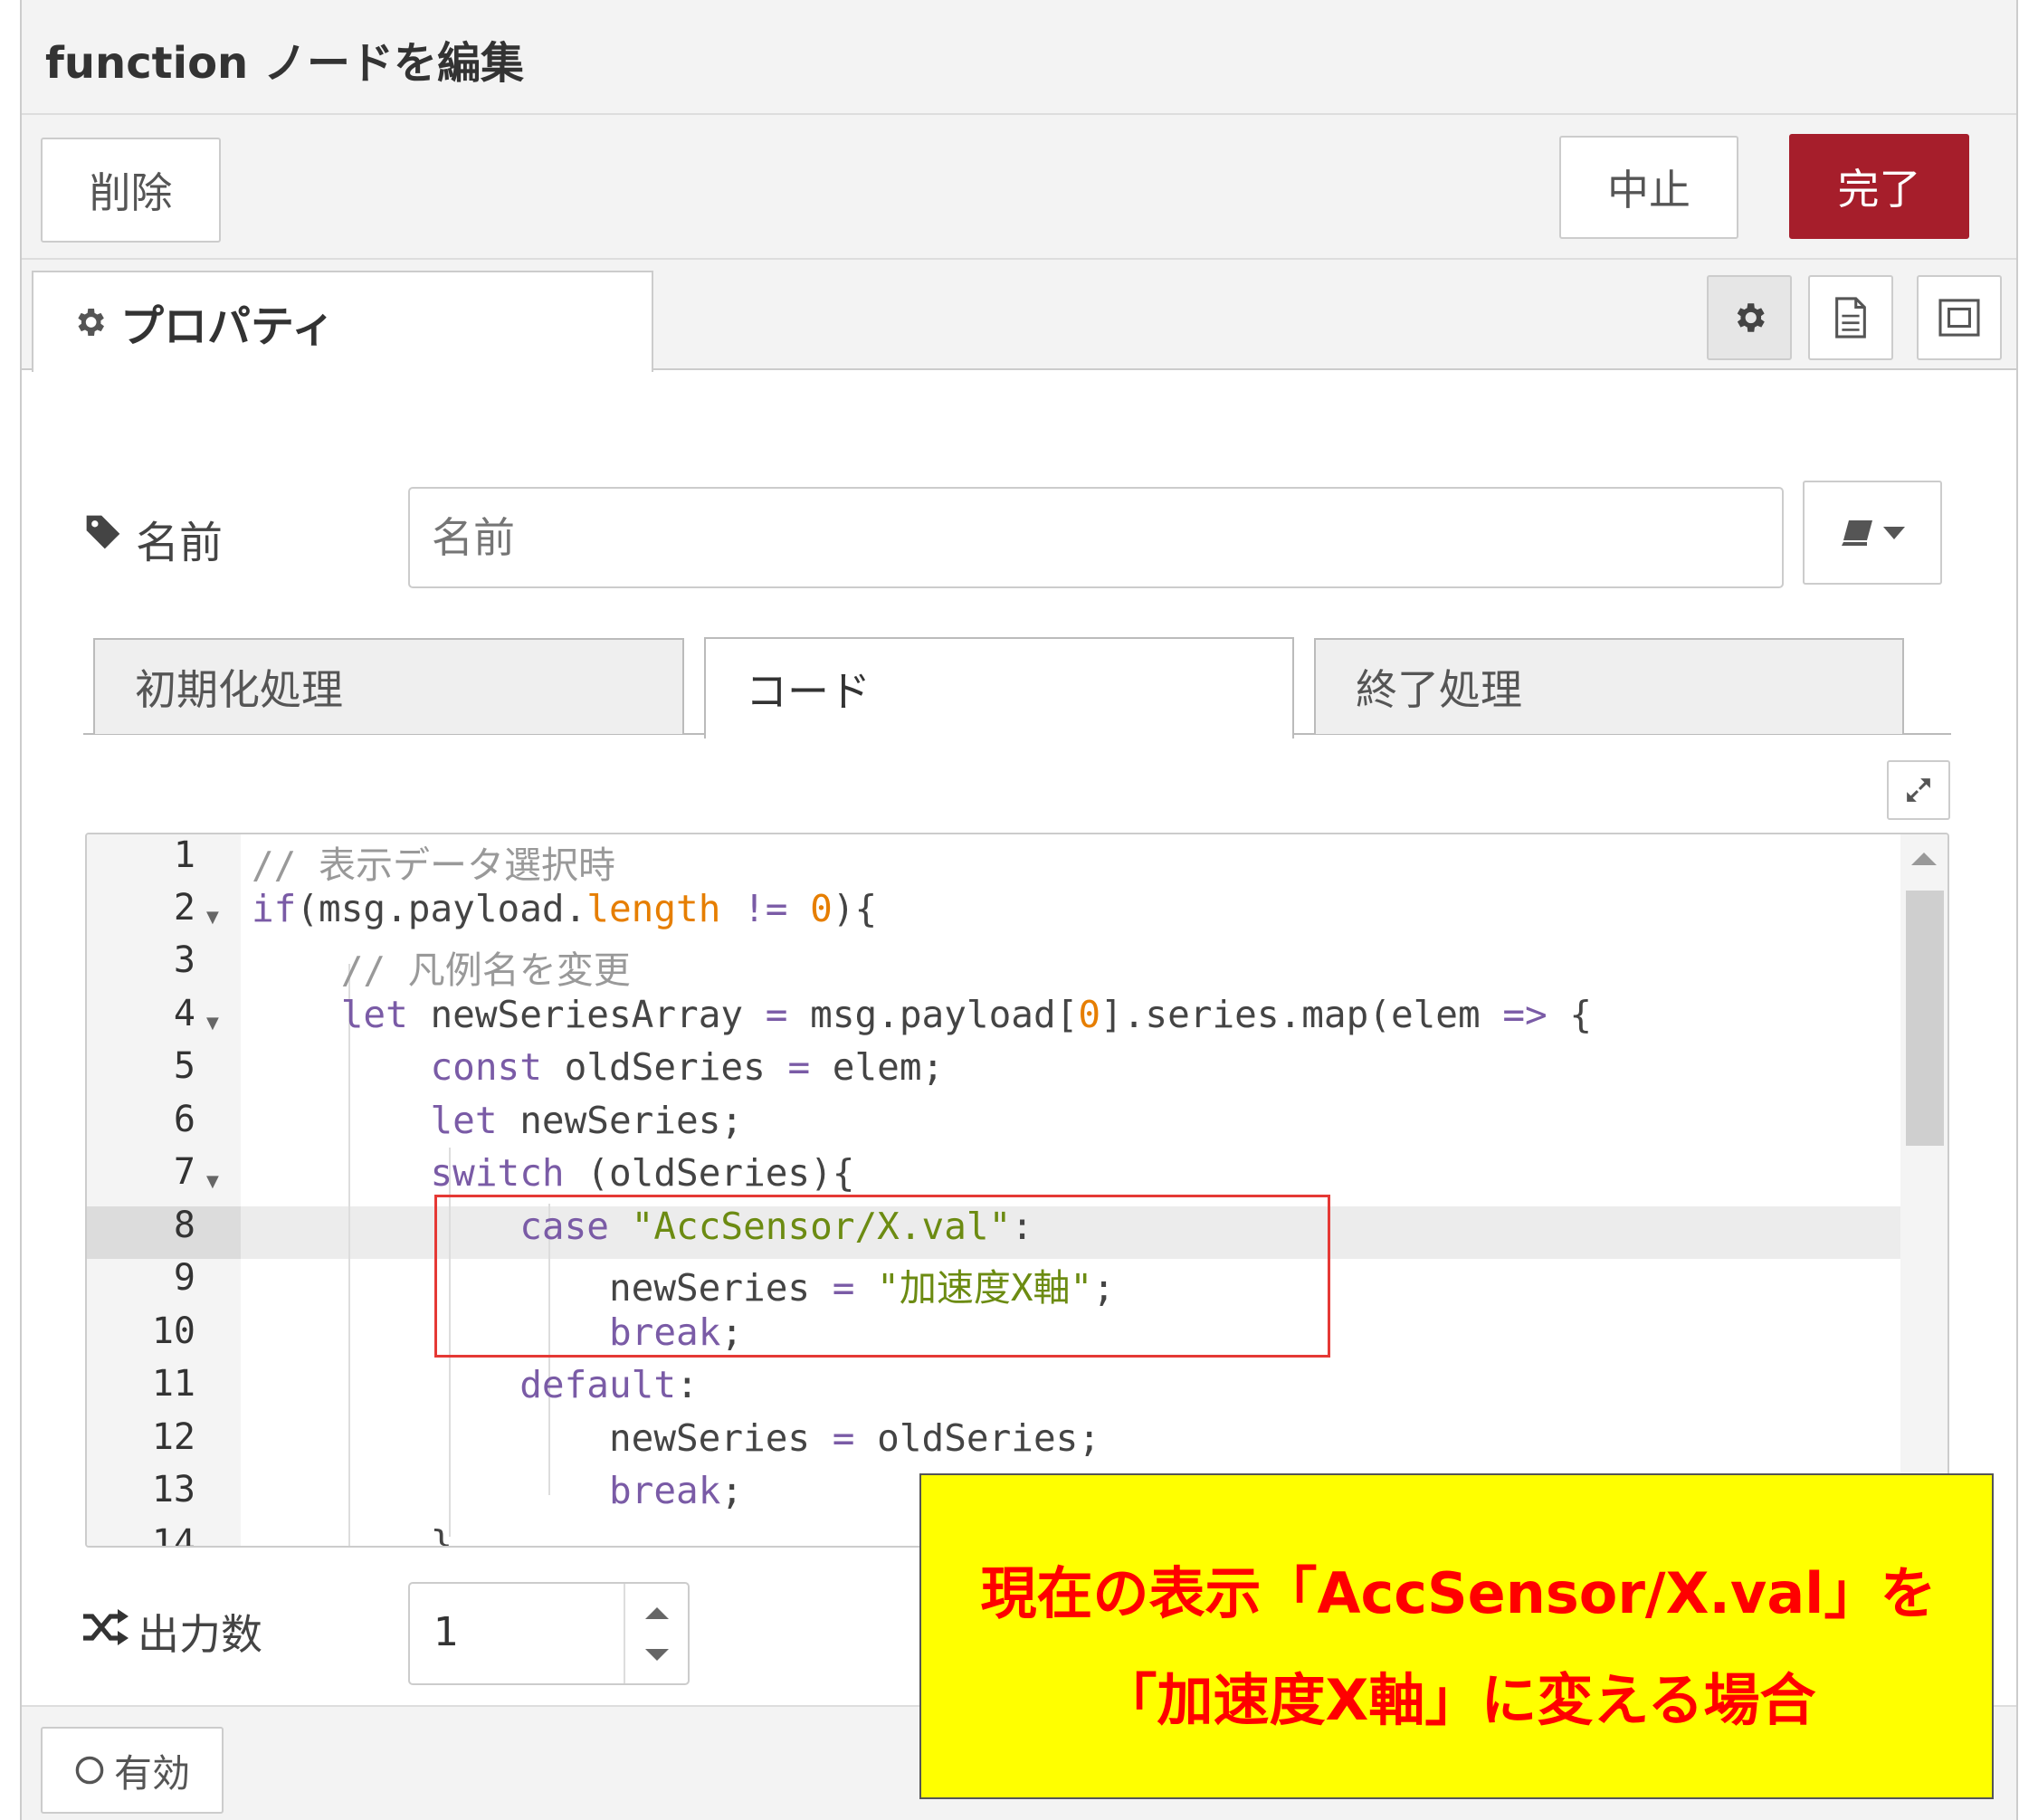 The width and height of the screenshot is (2038, 1820). Describe the element at coordinates (434, 861) in the screenshot. I see `code-line: // 表示データ選択時` at that location.